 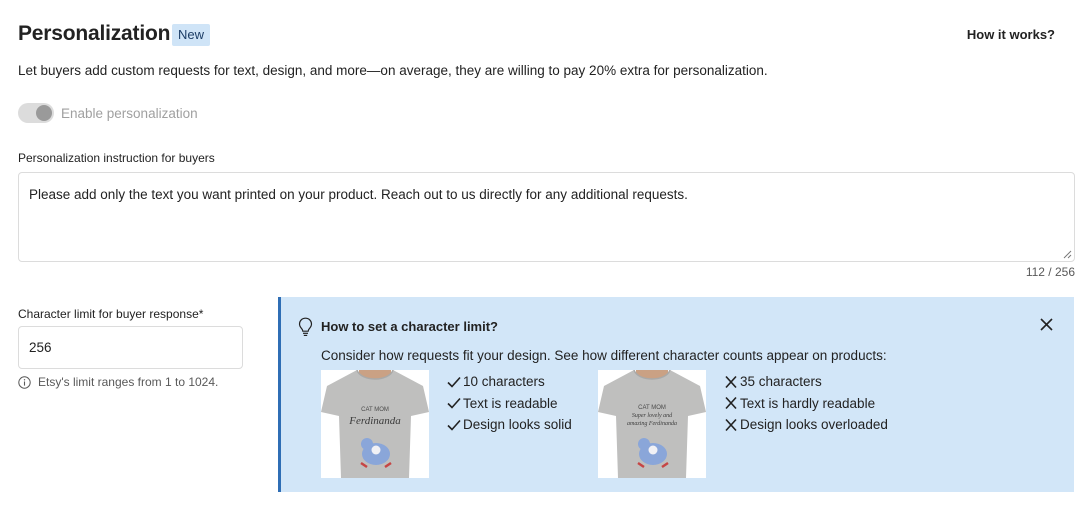 I want to click on toggle-knob, so click(x=44, y=113).